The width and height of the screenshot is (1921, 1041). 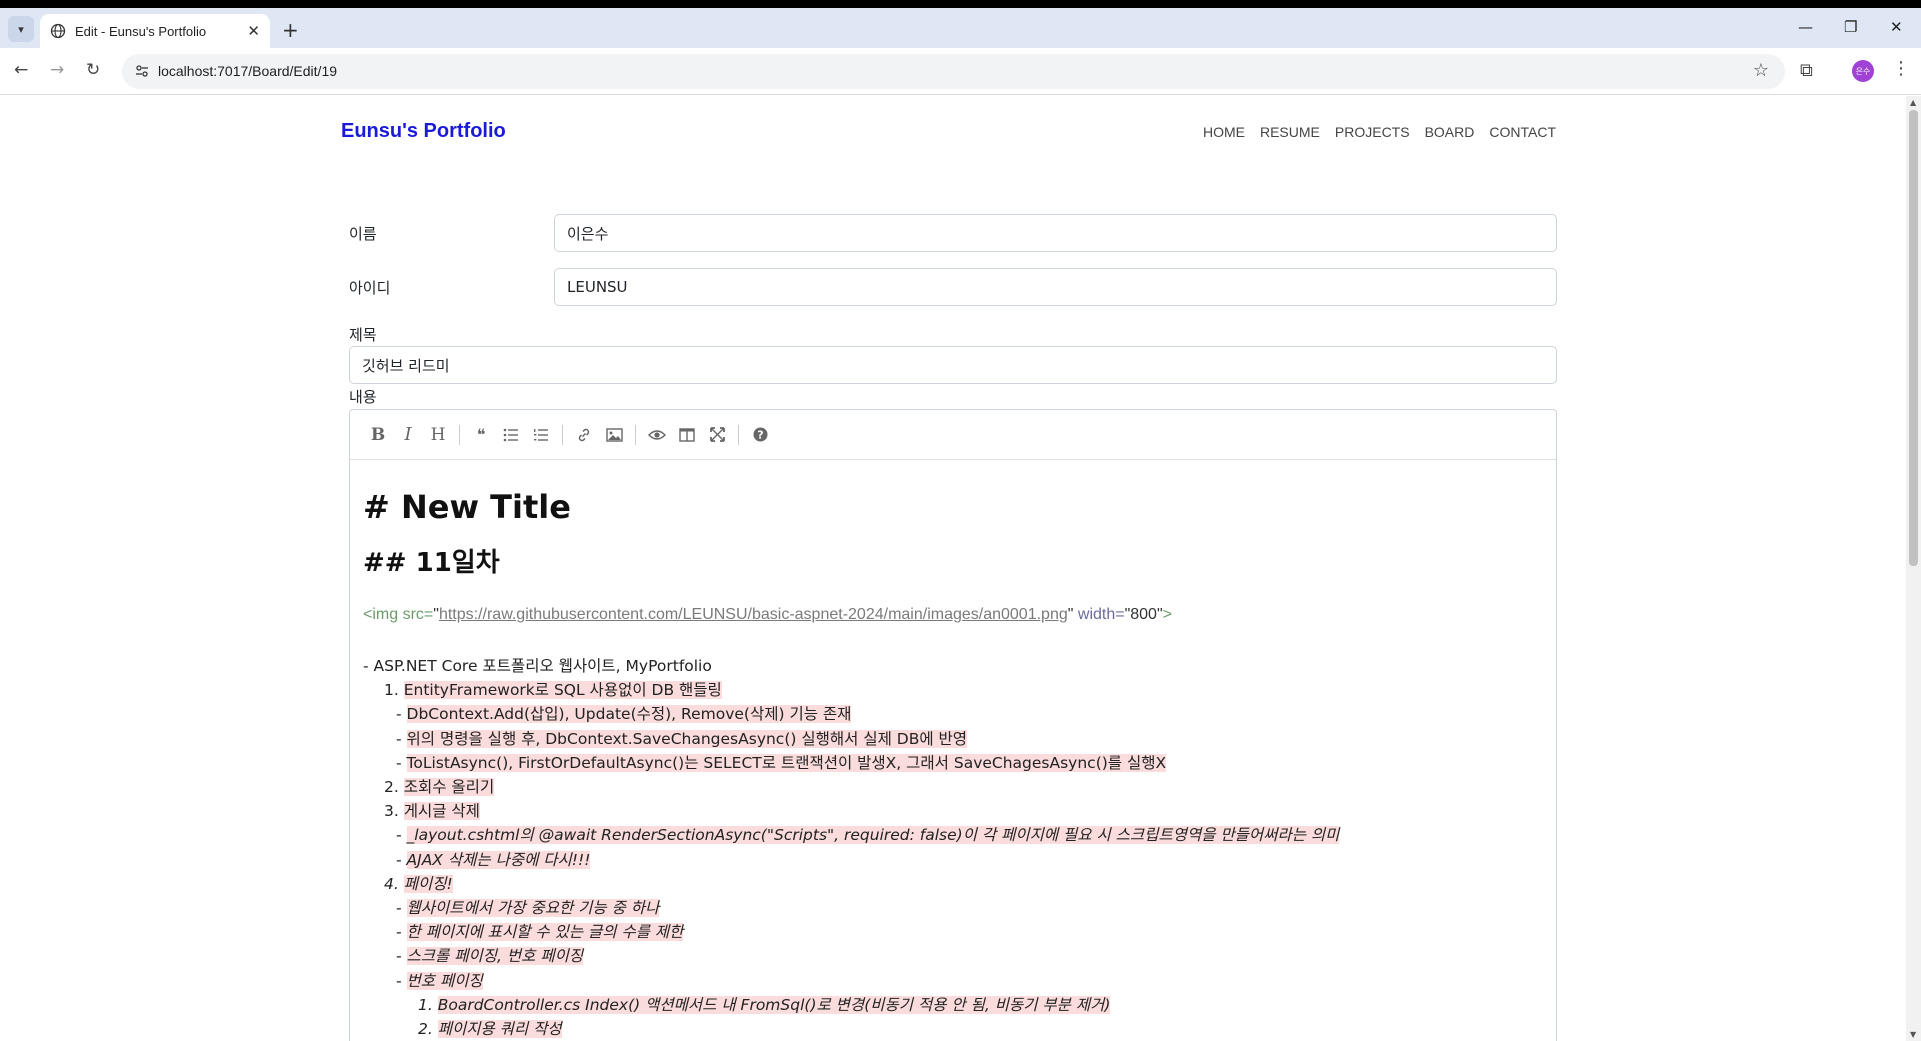 What do you see at coordinates (418, 614) in the screenshot?
I see `img-src-attr: src=` at bounding box center [418, 614].